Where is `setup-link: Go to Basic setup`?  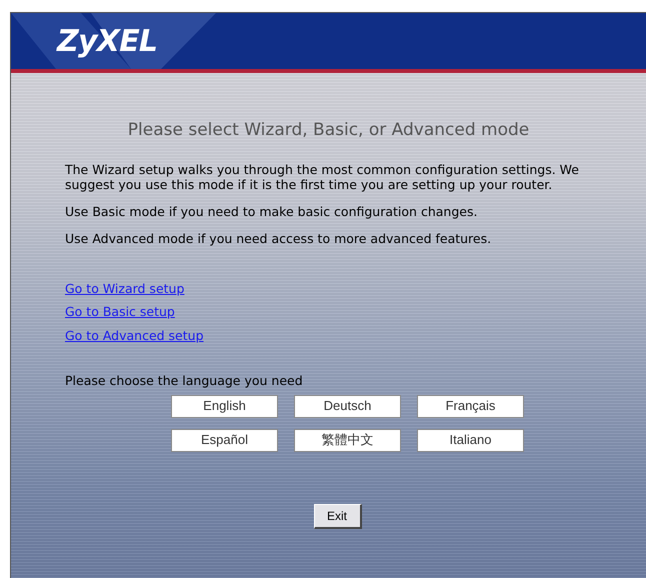 setup-link: Go to Basic setup is located at coordinates (120, 312).